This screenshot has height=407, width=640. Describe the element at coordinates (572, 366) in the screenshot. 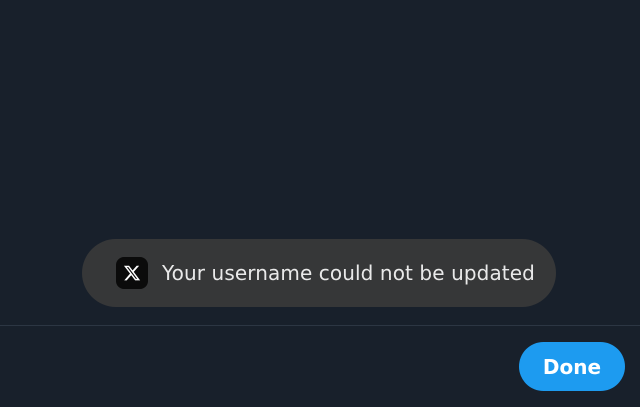

I see `done-button: Done` at that location.